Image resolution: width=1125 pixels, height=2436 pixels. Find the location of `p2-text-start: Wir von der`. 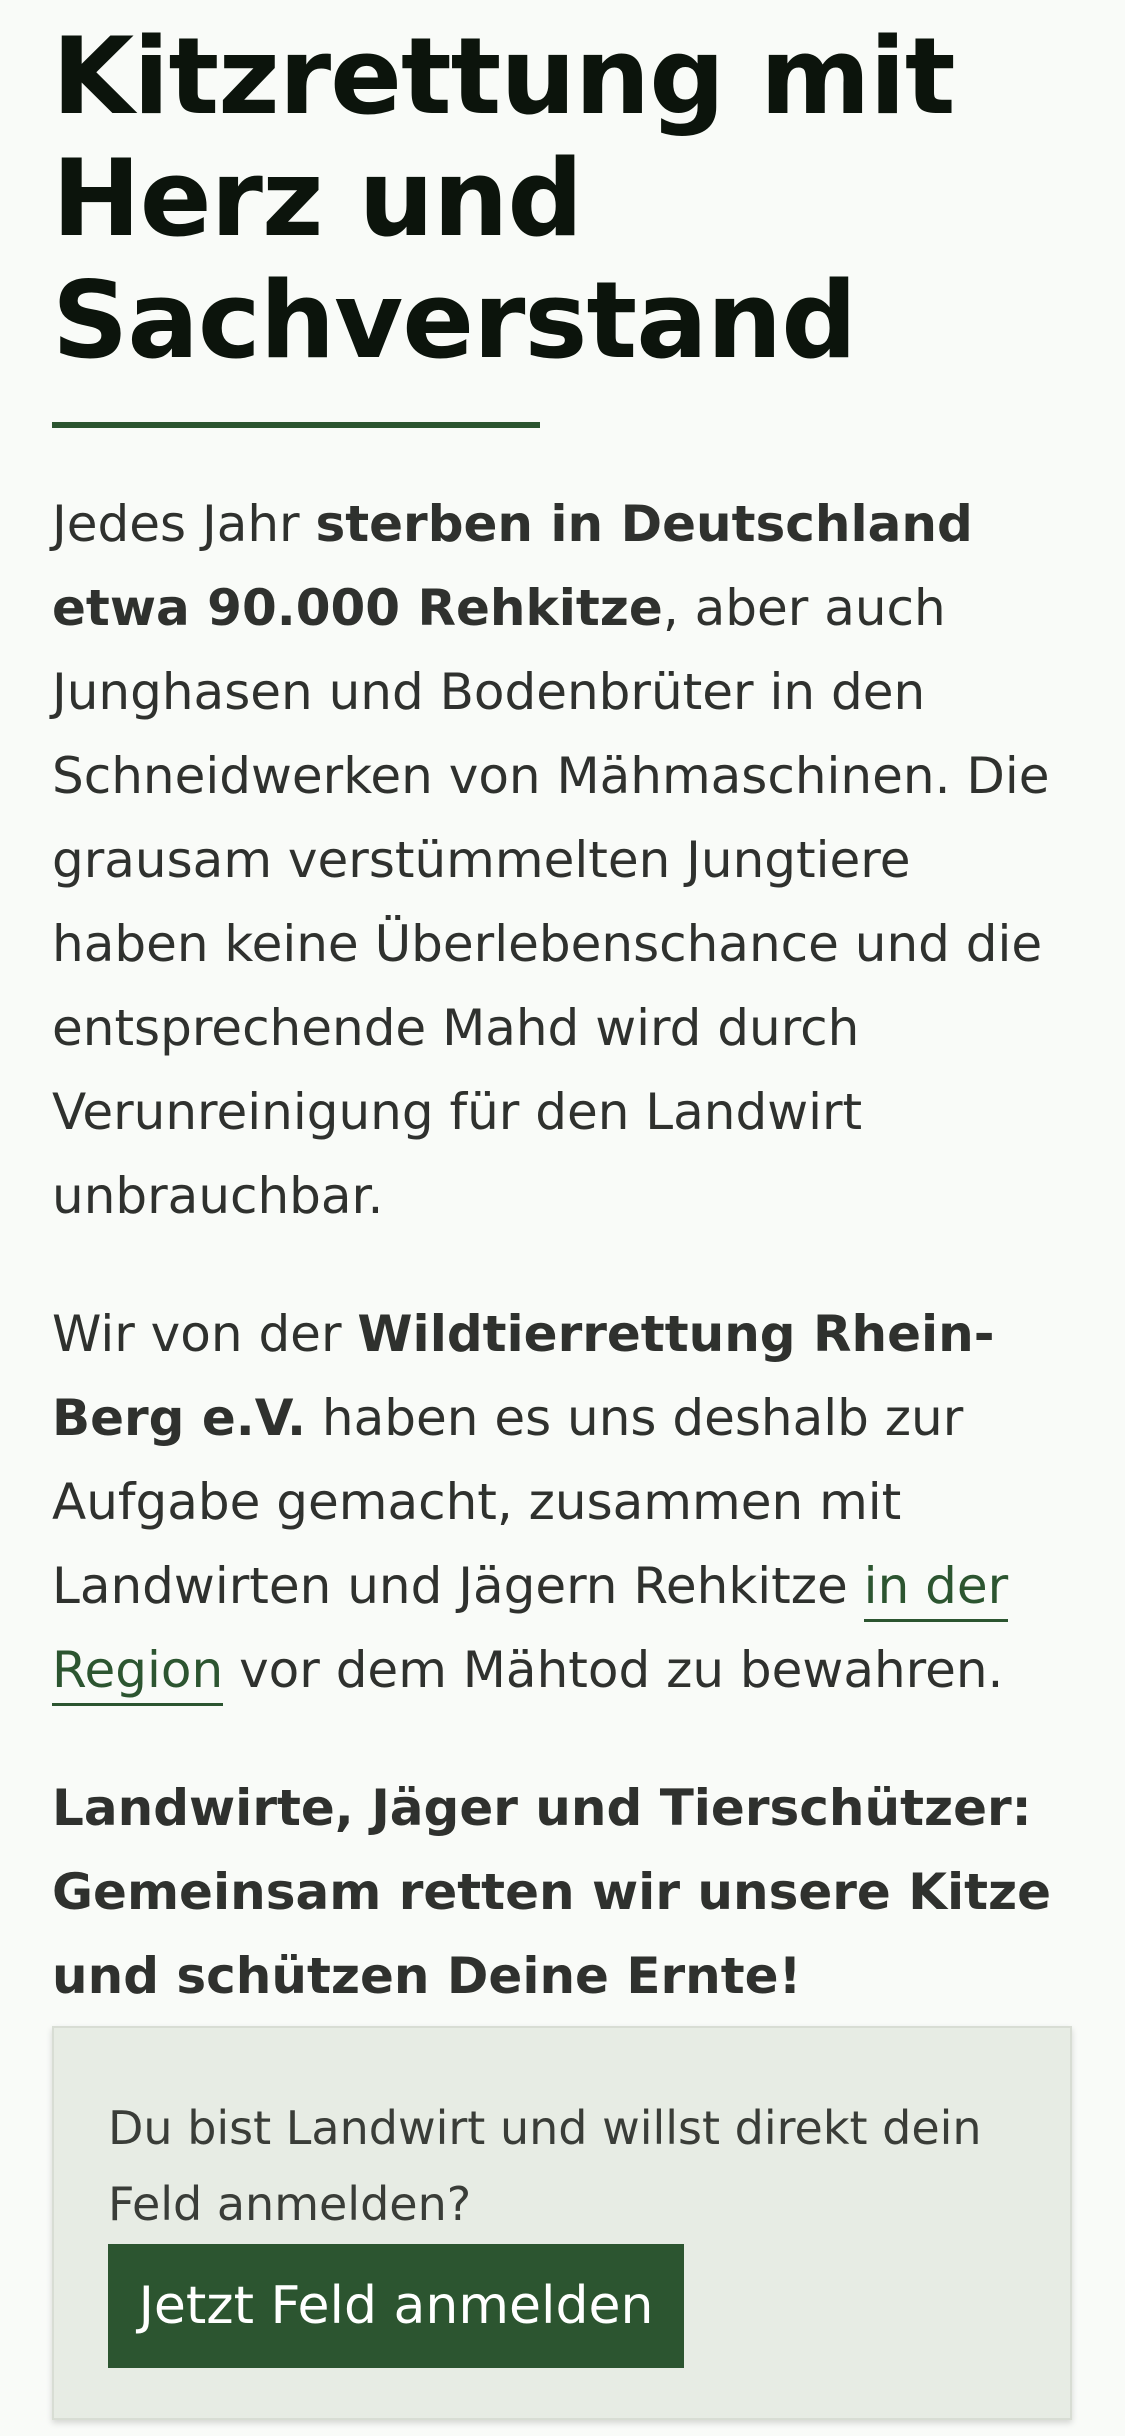

p2-text-start: Wir von der is located at coordinates (205, 1334).